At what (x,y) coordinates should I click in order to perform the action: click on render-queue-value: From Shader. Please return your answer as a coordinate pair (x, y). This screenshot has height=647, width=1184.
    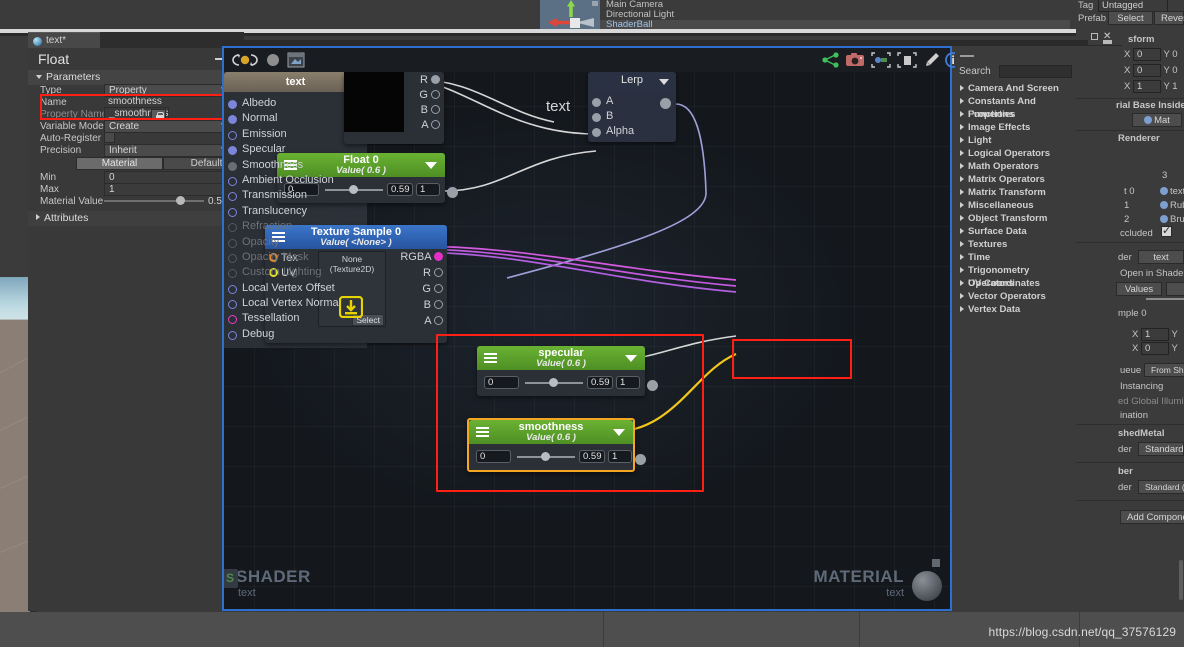
    Looking at the image, I should click on (1164, 370).